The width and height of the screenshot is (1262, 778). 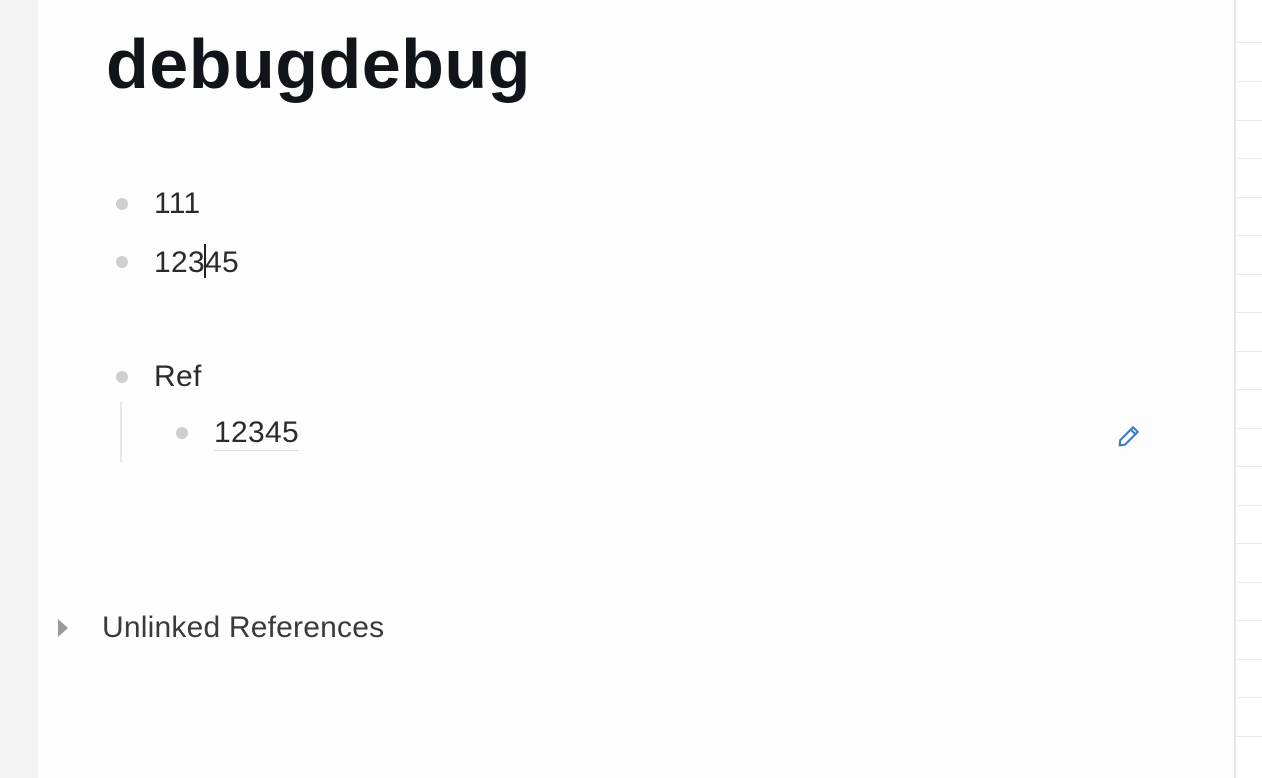 I want to click on block-reference-child: 12345, so click(x=237, y=433).